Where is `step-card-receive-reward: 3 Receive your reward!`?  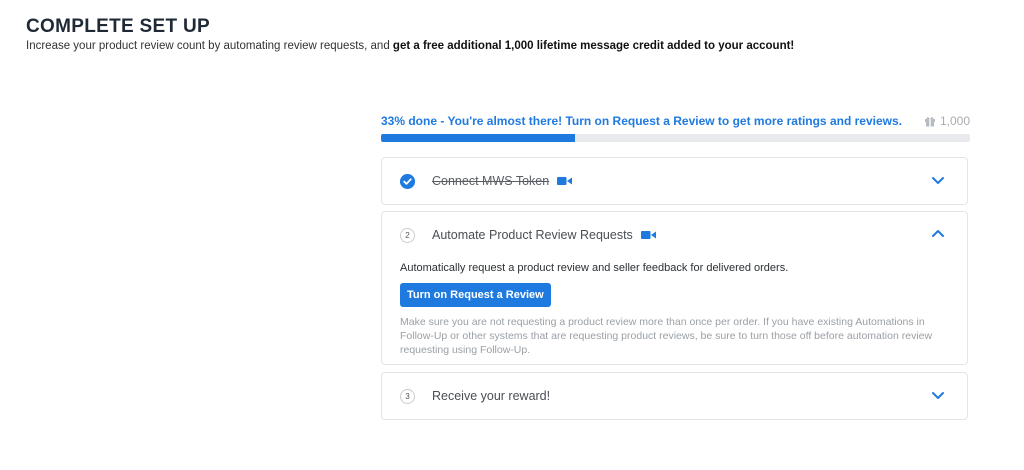
step-card-receive-reward: 3 Receive your reward! is located at coordinates (674, 396).